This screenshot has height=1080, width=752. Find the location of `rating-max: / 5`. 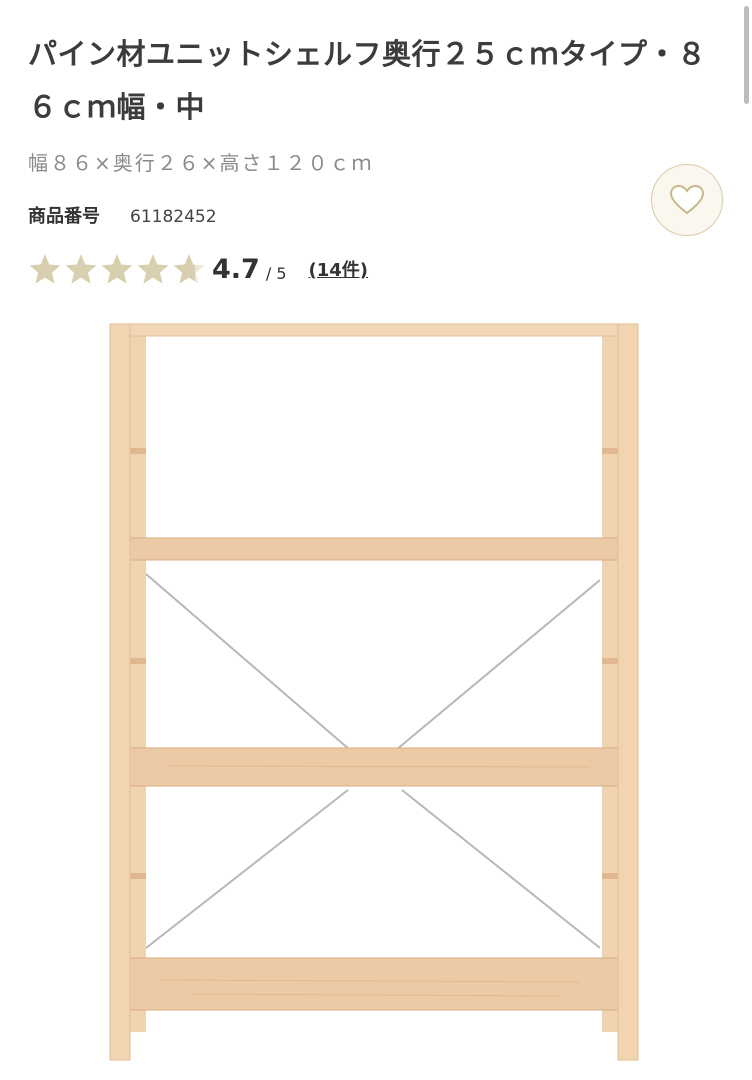

rating-max: / 5 is located at coordinates (276, 273).